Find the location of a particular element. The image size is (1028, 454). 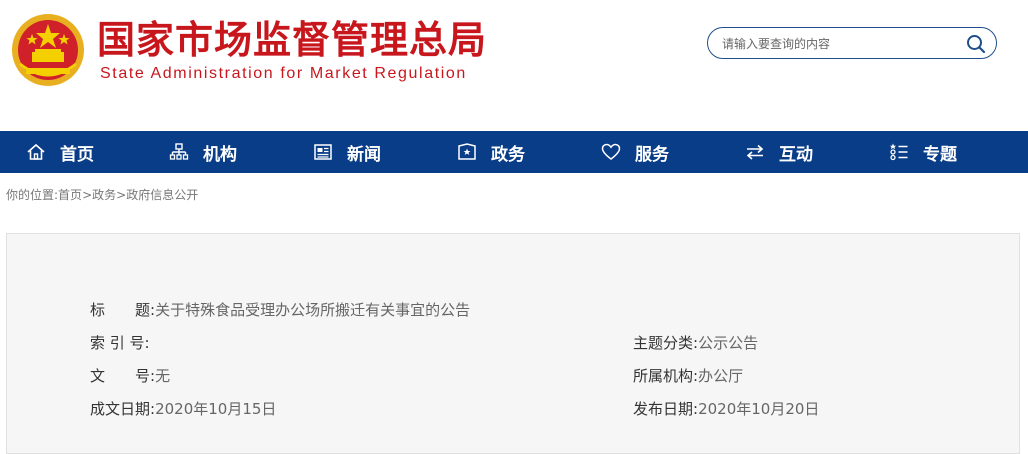

org-chart-icon is located at coordinates (179, 151).